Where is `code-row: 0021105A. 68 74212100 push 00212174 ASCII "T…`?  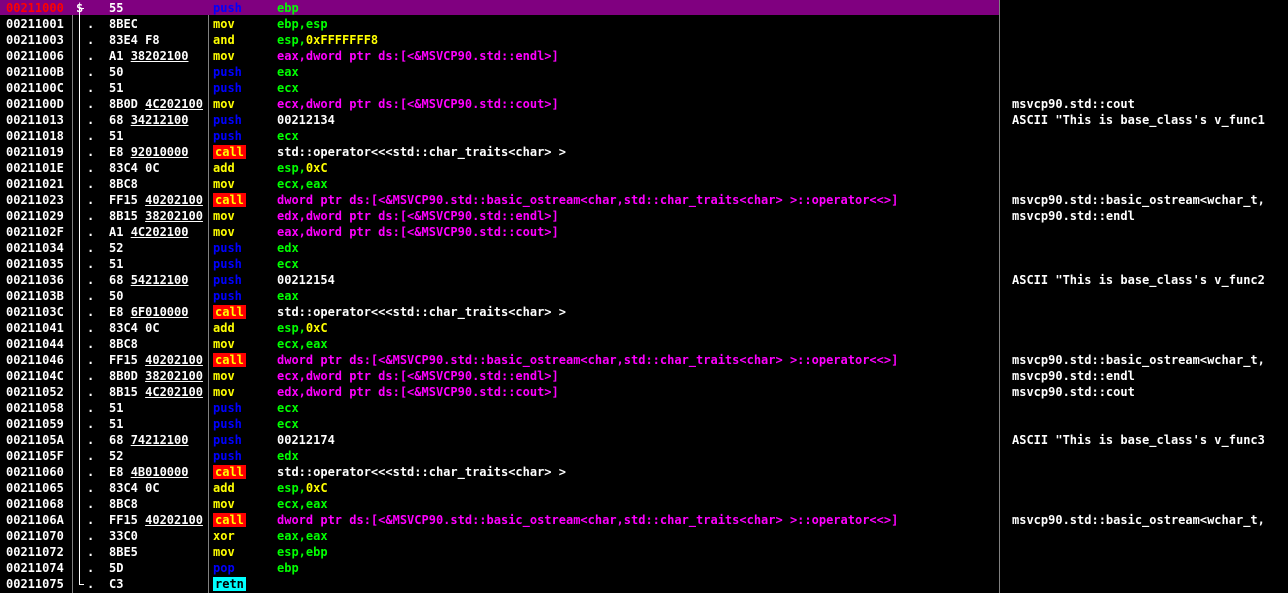 code-row: 0021105A. 68 74212100 push 00212174 ASCII "T… is located at coordinates (644, 440).